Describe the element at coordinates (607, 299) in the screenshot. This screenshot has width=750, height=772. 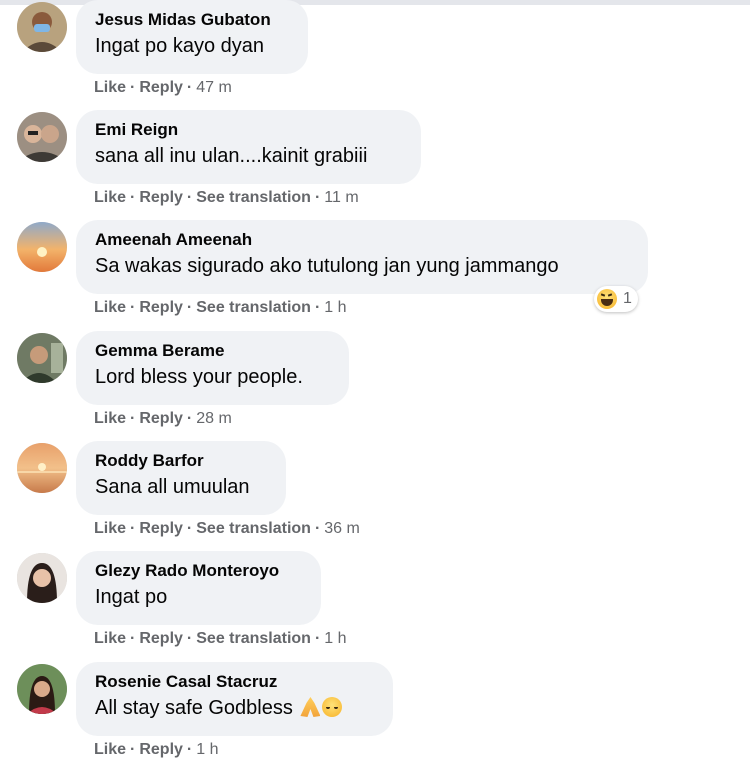
I see `haha-emoji-icon` at that location.